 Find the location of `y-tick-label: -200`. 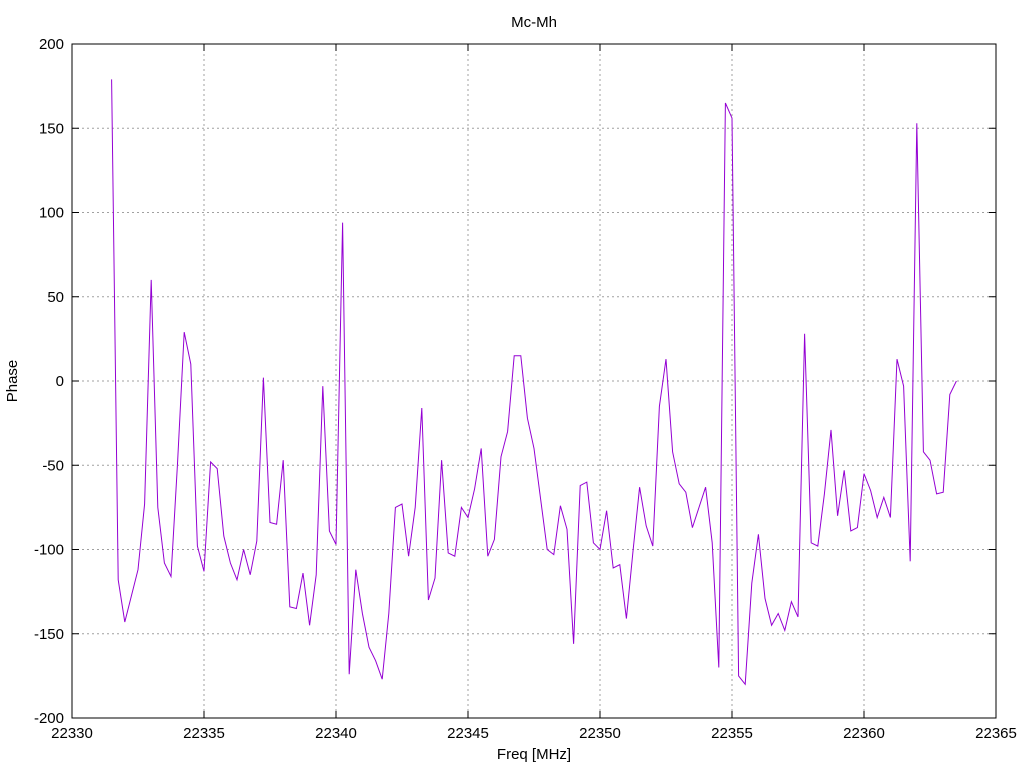

y-tick-label: -200 is located at coordinates (49, 718).